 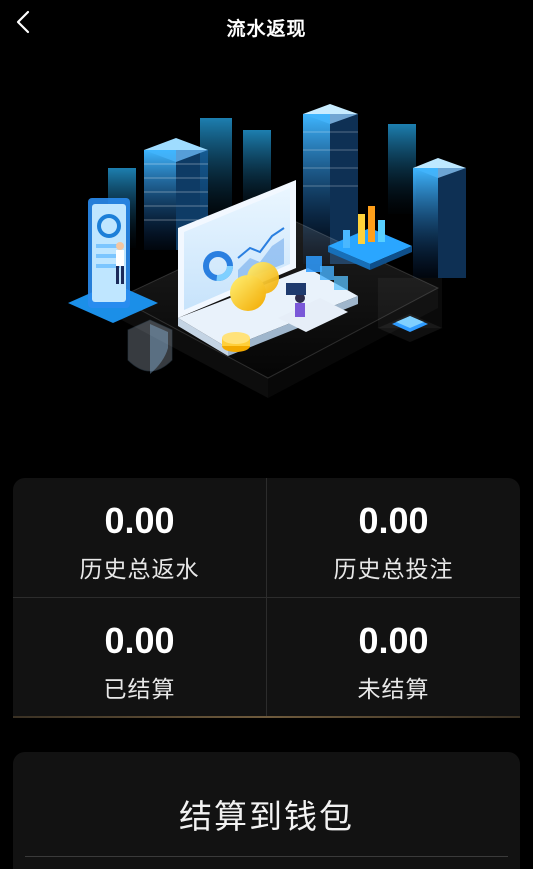 I want to click on divider, so click(x=266, y=856).